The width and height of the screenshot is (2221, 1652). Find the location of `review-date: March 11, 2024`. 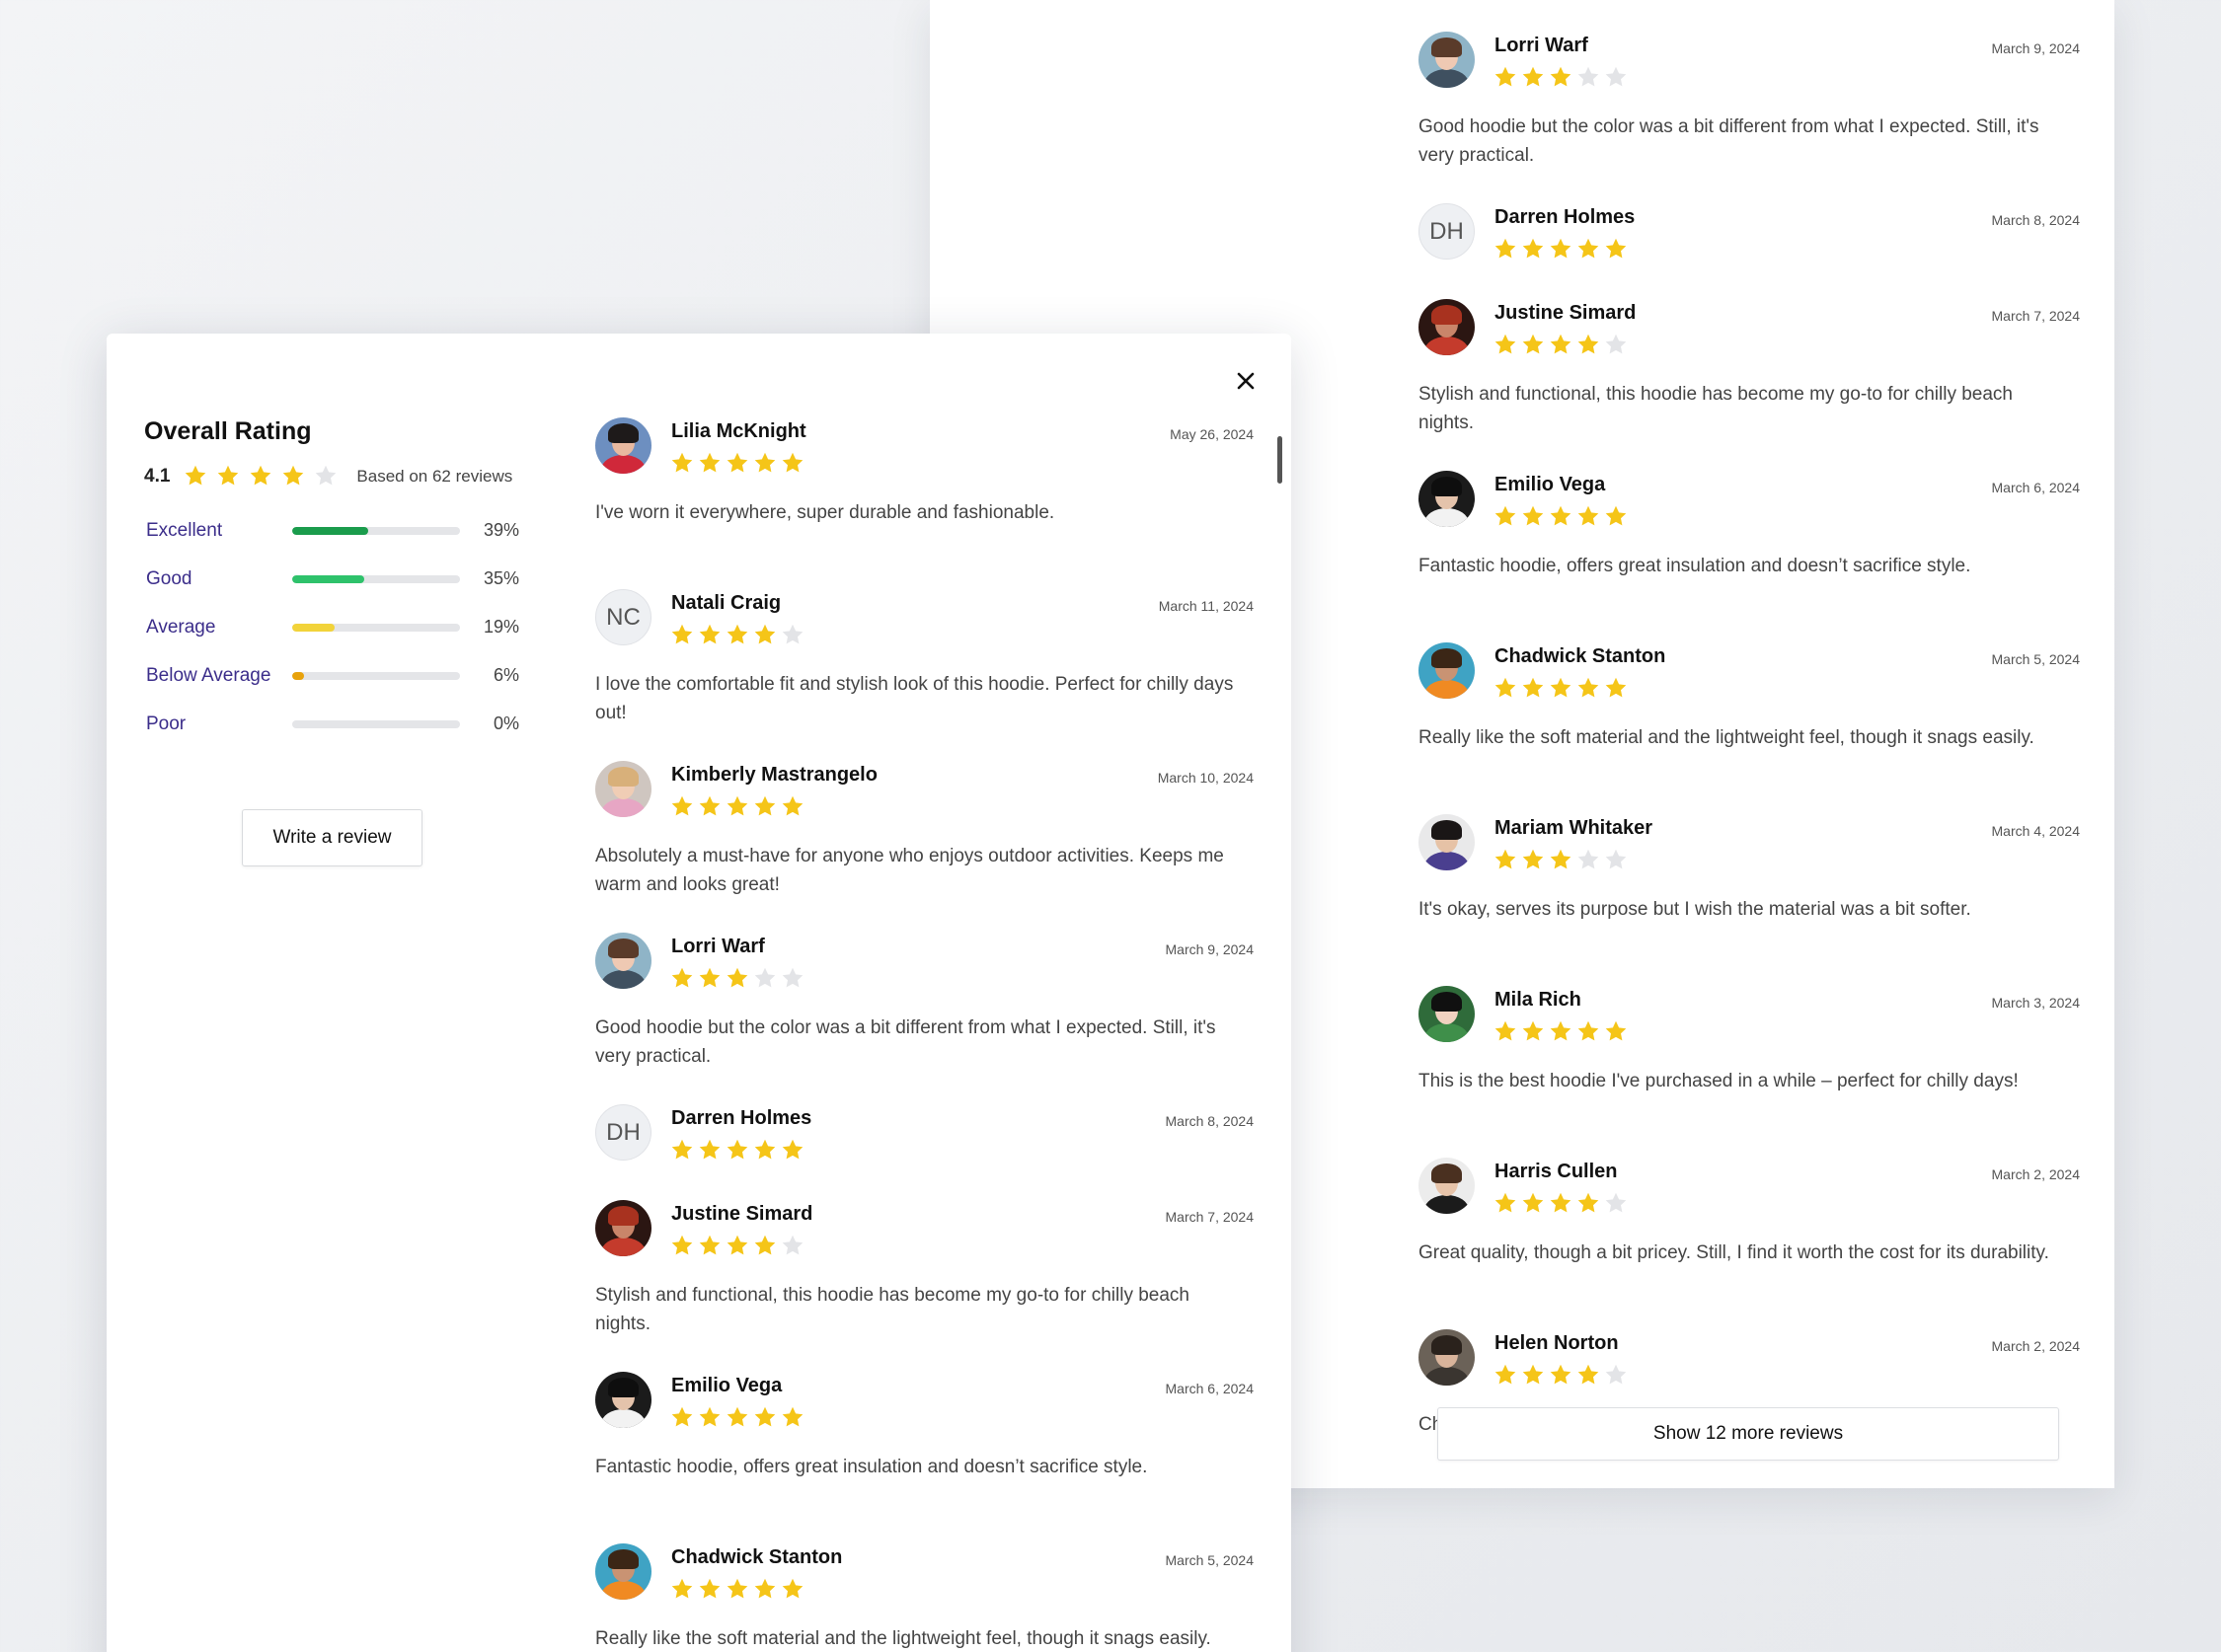

review-date: March 11, 2024 is located at coordinates (1206, 606).